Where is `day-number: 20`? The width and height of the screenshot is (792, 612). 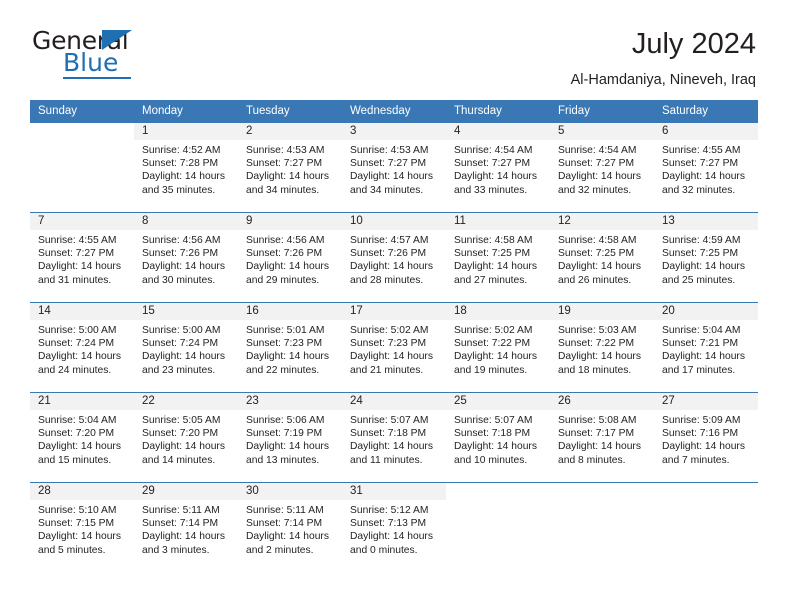 day-number: 20 is located at coordinates (706, 311).